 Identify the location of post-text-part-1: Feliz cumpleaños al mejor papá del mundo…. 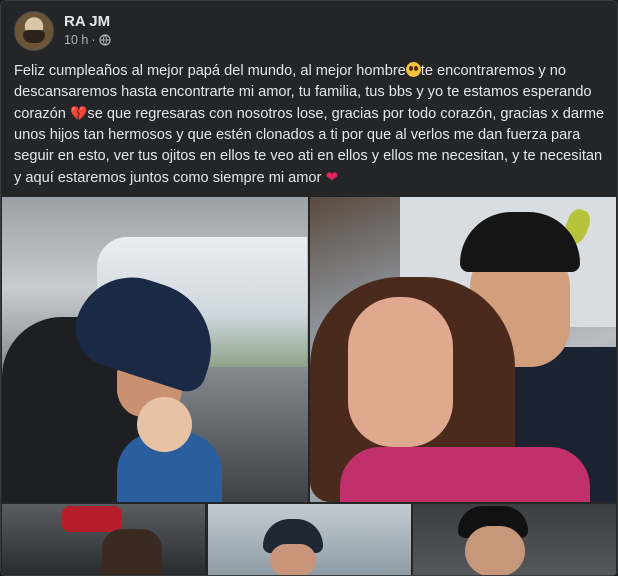
(210, 71).